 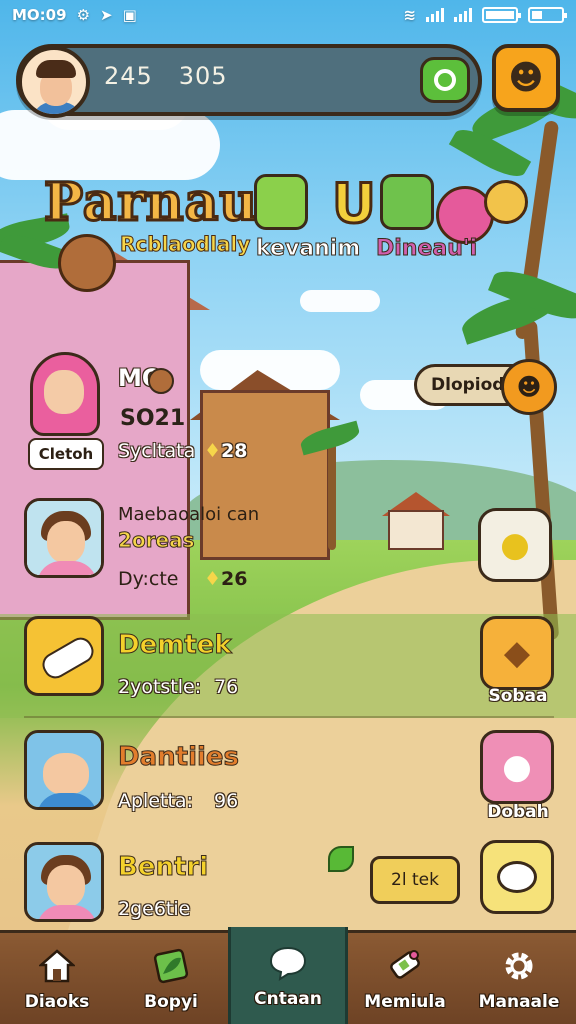 I want to click on hero-number: SO21, so click(x=153, y=418).